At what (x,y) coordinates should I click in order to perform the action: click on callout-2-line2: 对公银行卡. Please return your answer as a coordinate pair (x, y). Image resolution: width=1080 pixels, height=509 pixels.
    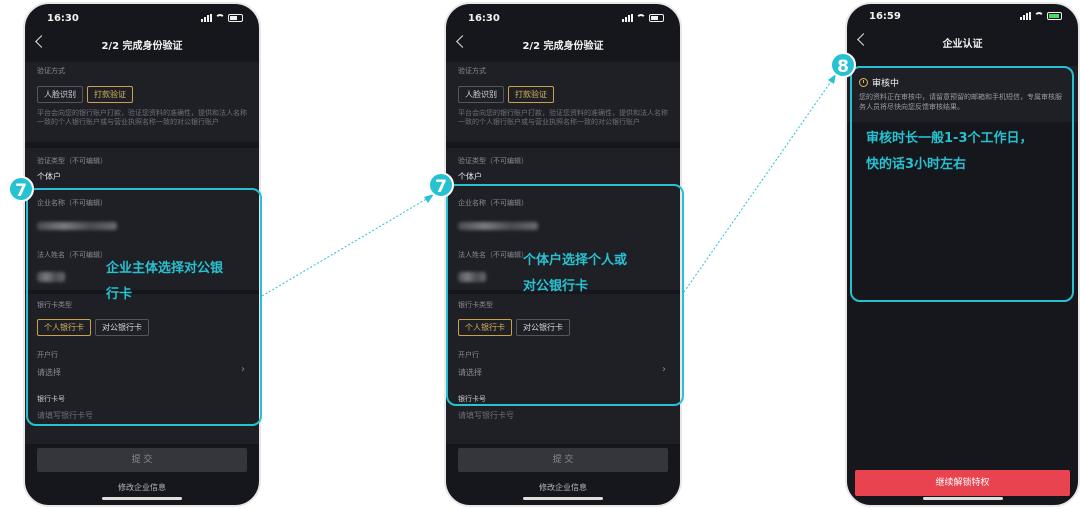
    Looking at the image, I should click on (556, 286).